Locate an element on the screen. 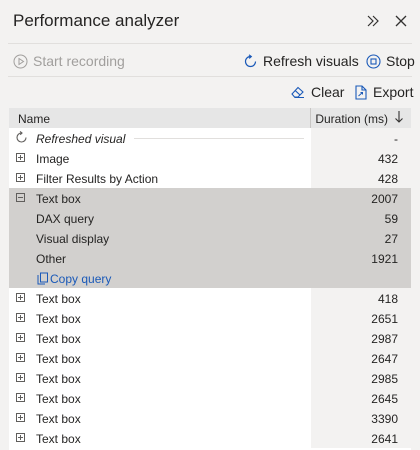  column-separator is located at coordinates (310, 118).